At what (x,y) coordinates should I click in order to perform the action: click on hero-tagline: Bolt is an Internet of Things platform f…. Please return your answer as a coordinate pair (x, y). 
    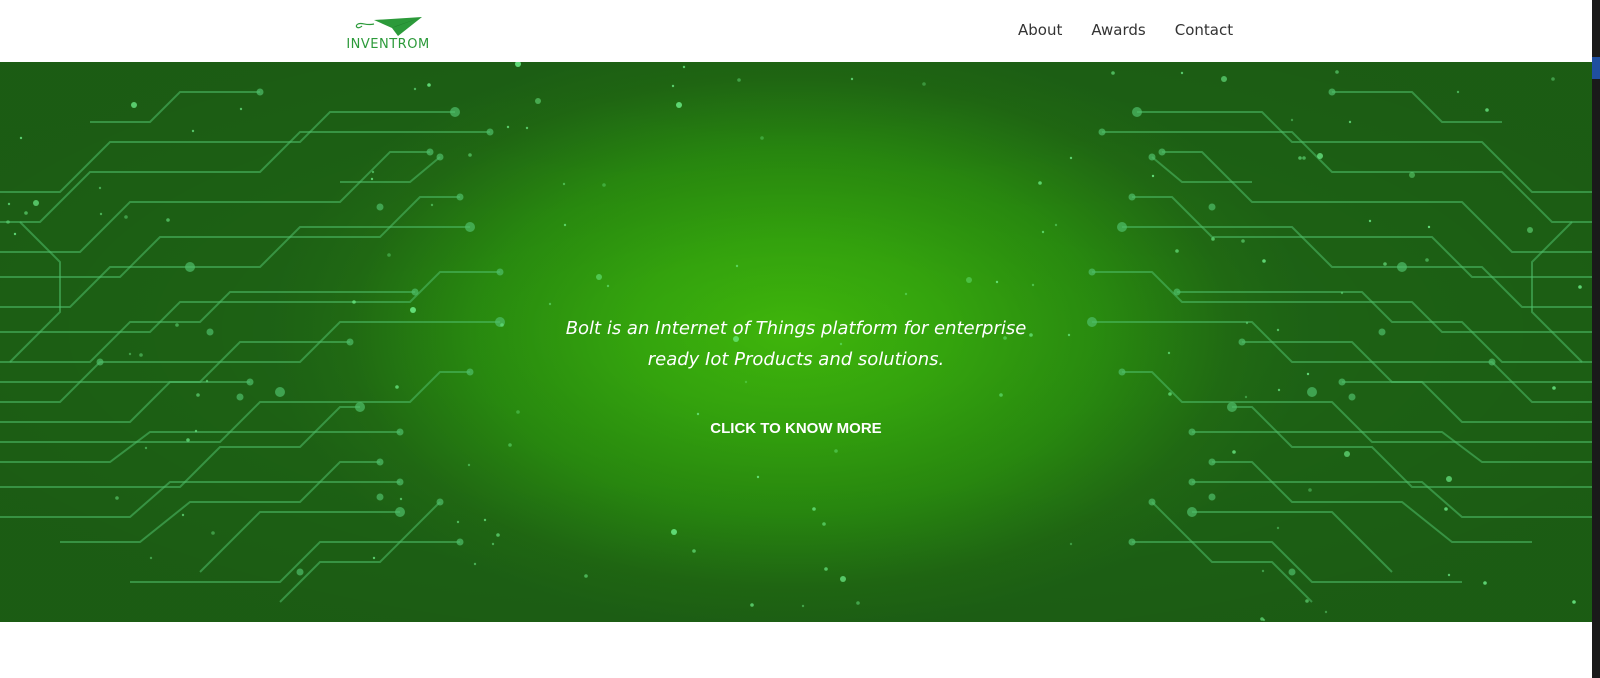
    Looking at the image, I should click on (796, 344).